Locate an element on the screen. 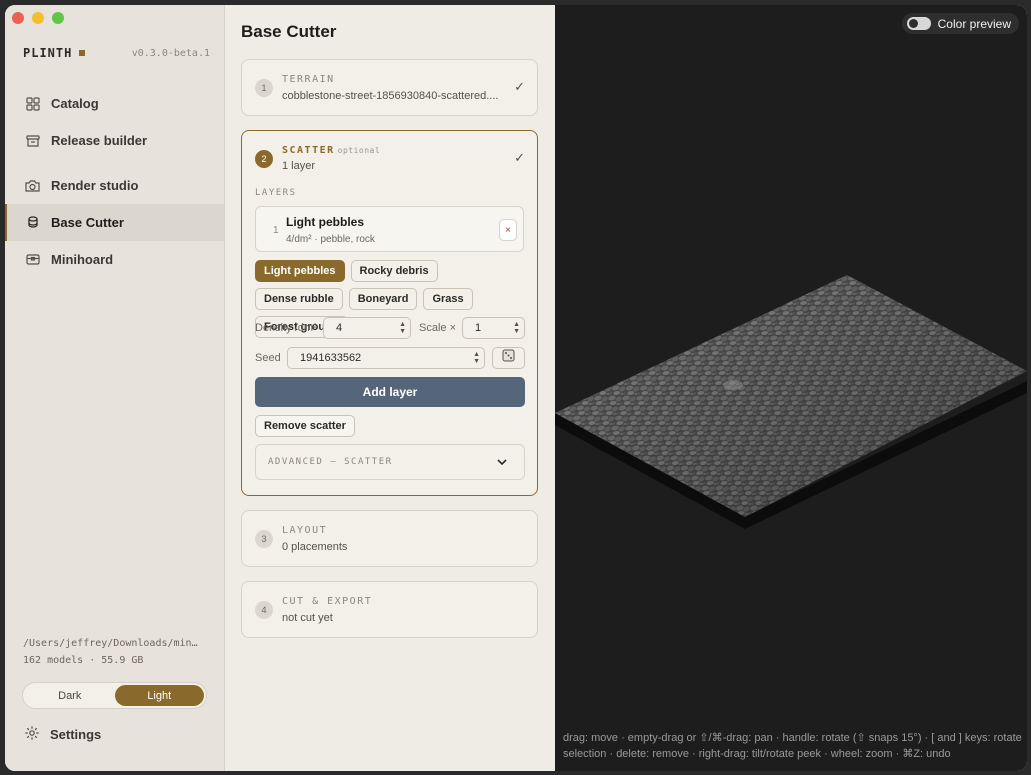 This screenshot has width=1031, height=775. step-layout-card: 3 LAYOUT 0 placements is located at coordinates (389, 538).